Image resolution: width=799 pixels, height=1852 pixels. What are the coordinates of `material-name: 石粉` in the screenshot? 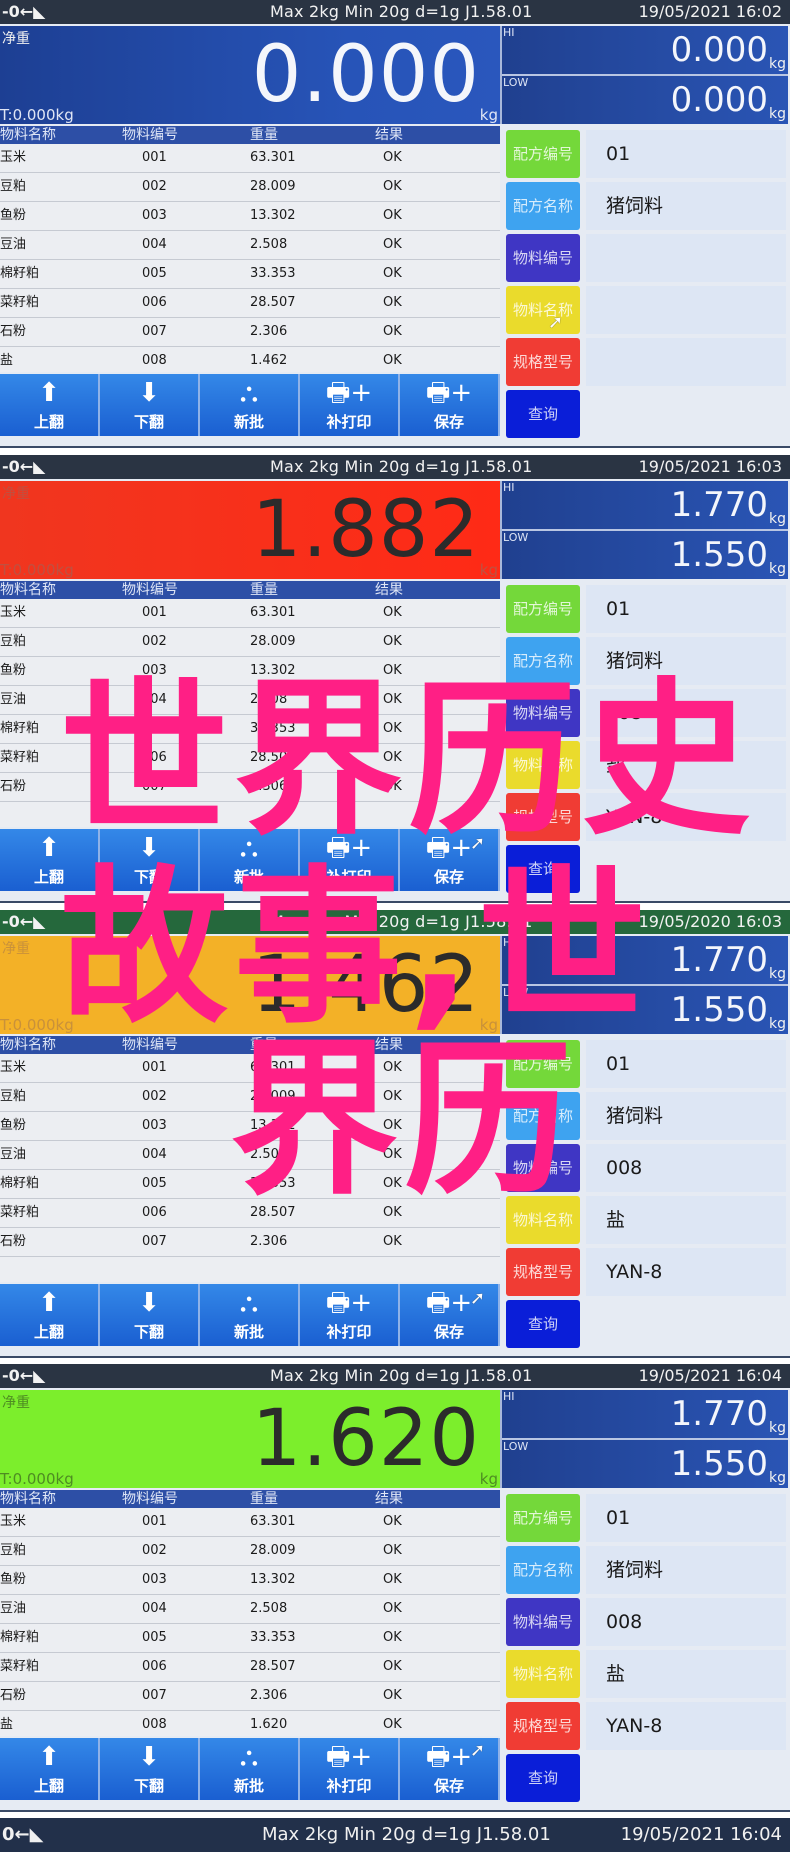 It's located at (13, 786).